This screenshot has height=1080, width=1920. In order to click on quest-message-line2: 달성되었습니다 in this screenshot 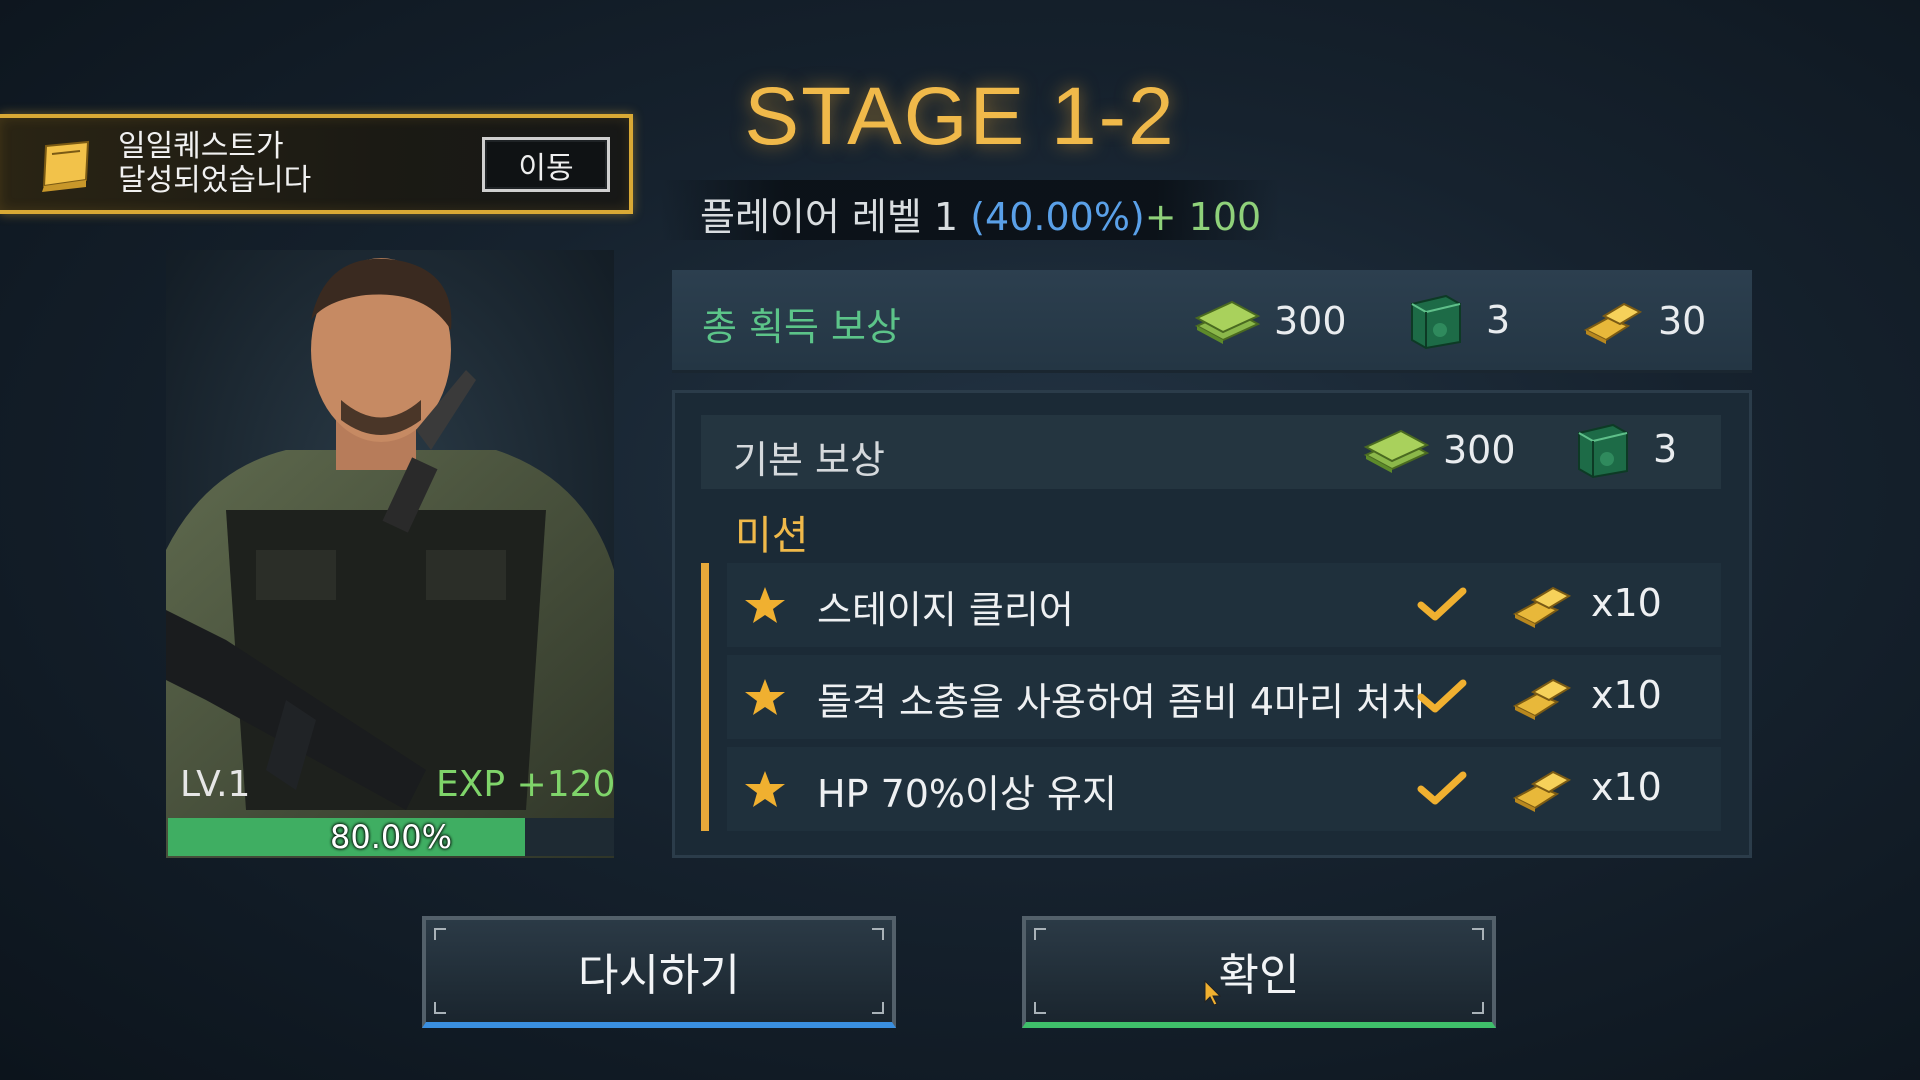, I will do `click(215, 180)`.